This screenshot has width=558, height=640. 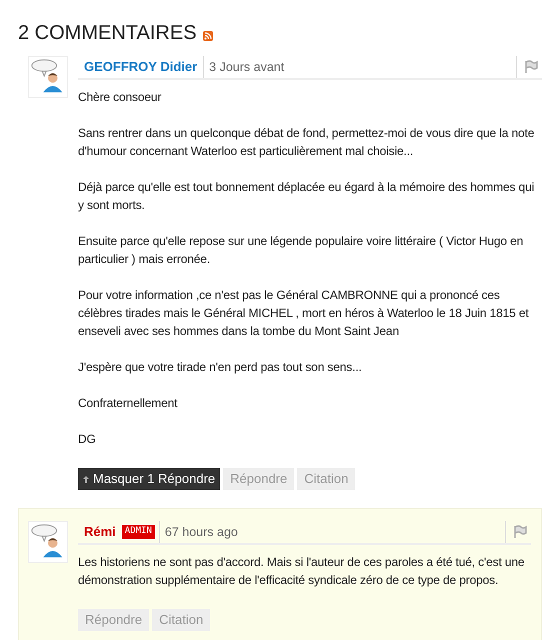 I want to click on rss-icon, so click(x=207, y=36).